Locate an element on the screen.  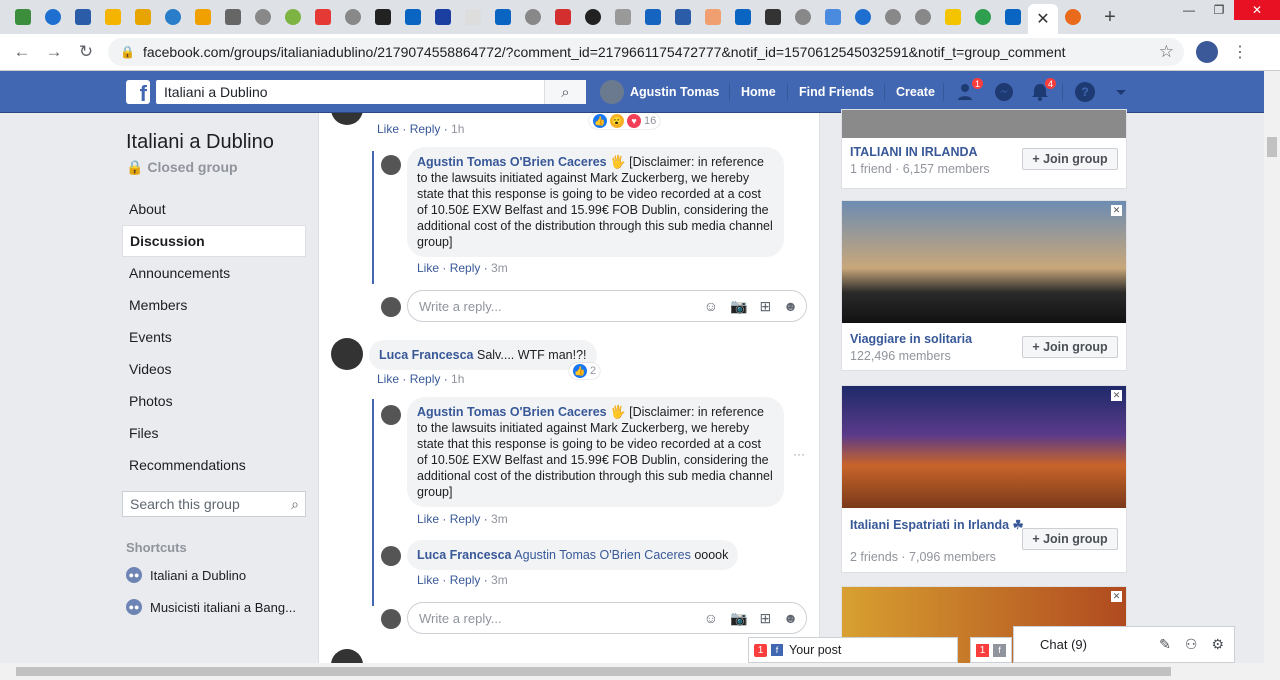
nav-home: Home is located at coordinates (758, 92).